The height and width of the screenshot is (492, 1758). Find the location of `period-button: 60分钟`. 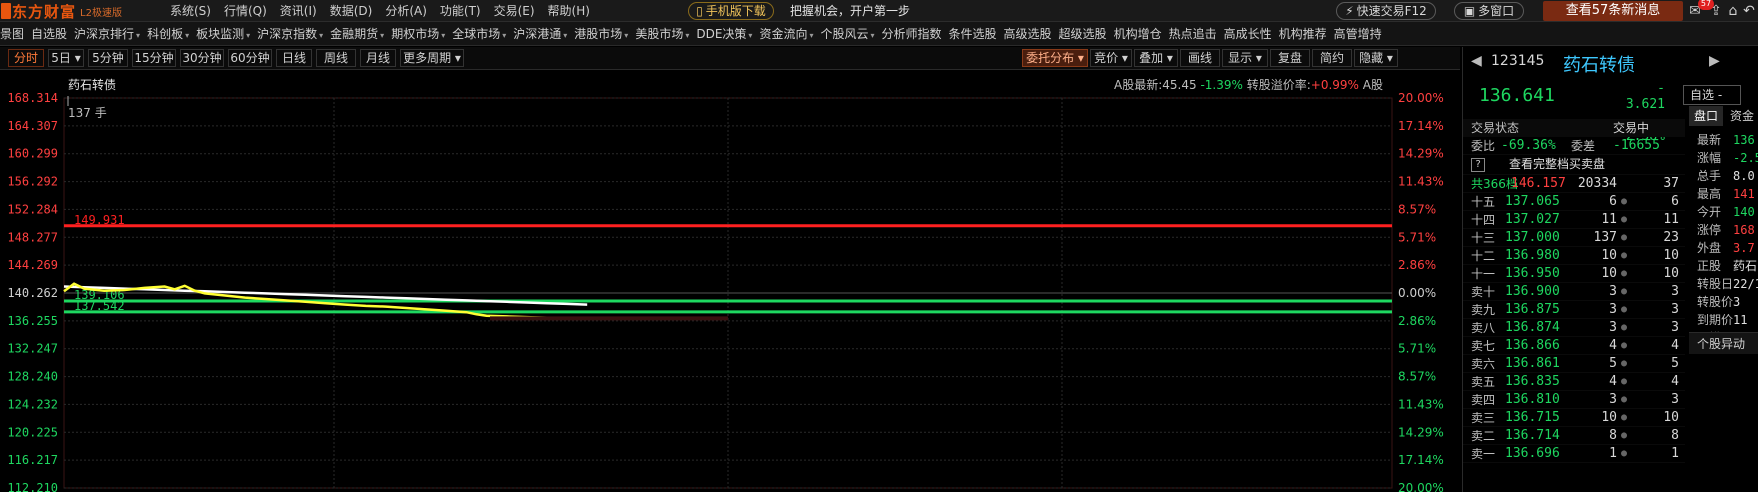

period-button: 60分钟 is located at coordinates (250, 58).